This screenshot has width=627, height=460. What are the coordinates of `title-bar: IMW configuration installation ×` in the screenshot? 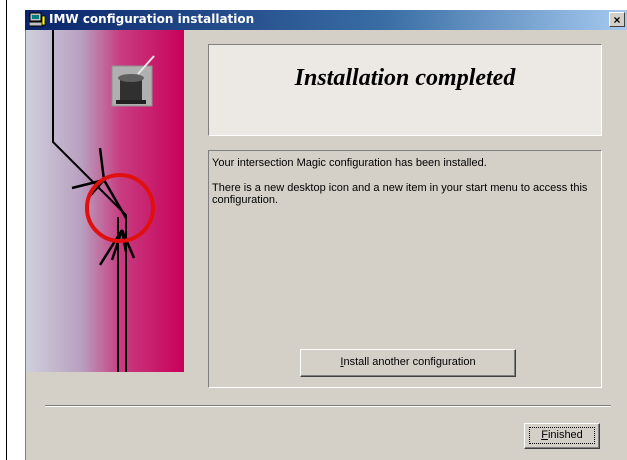 It's located at (326, 20).